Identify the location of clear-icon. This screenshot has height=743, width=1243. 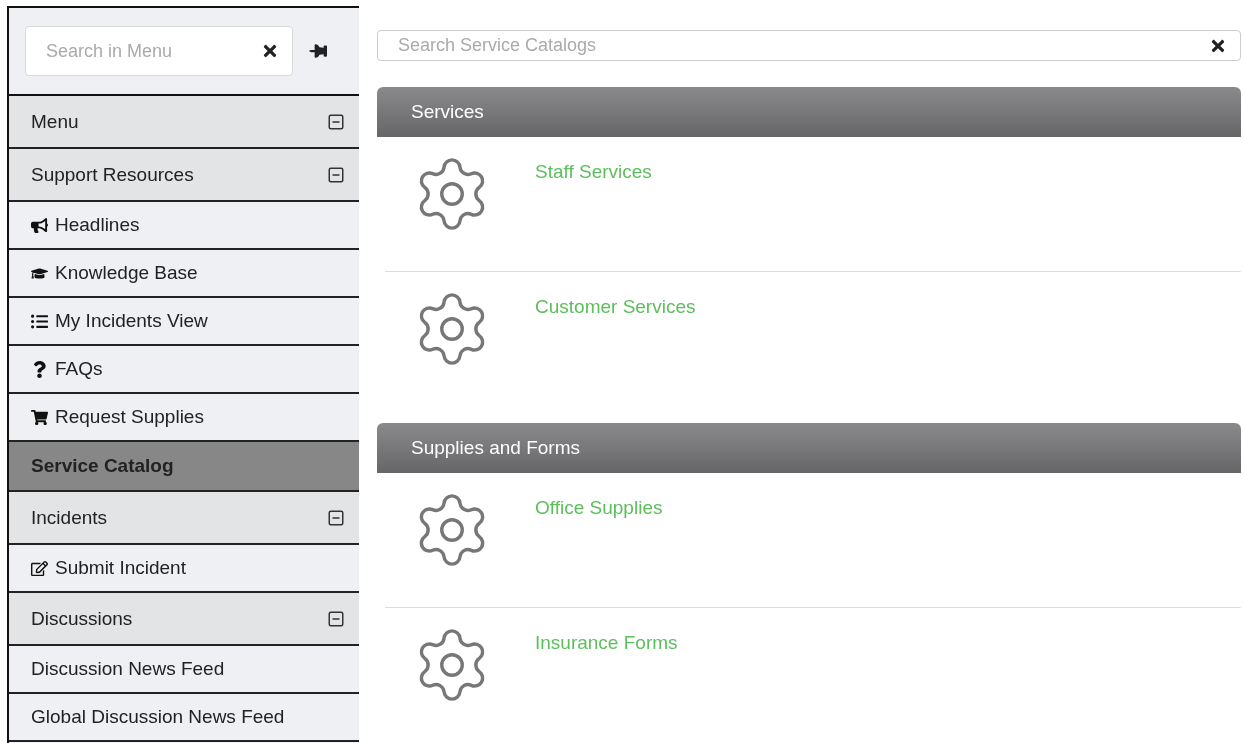
(270, 51).